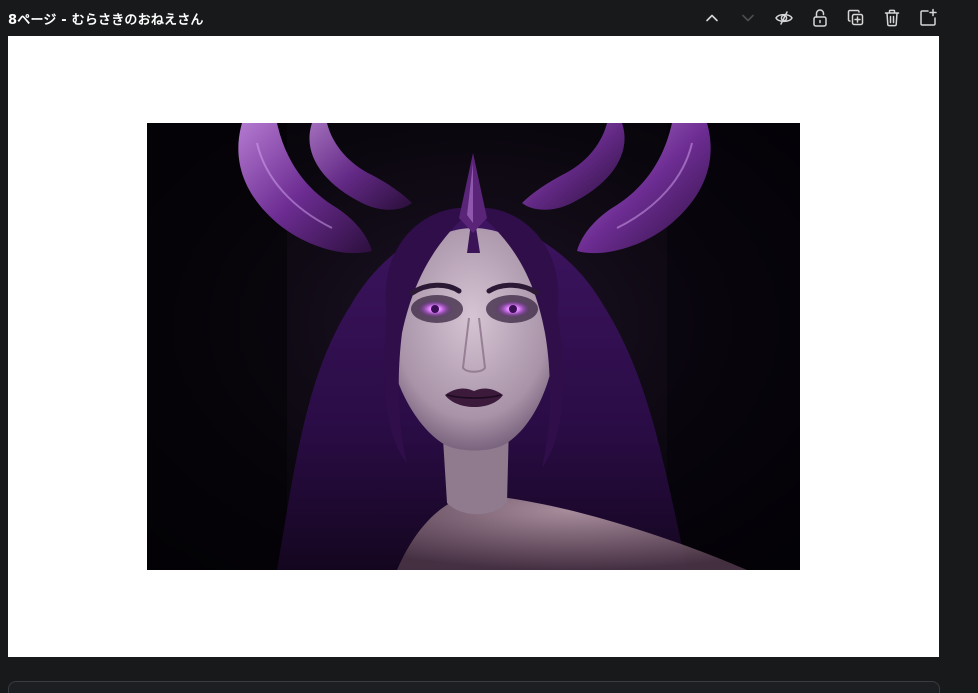 The image size is (978, 693). What do you see at coordinates (474, 687) in the screenshot?
I see `next-page-panel` at bounding box center [474, 687].